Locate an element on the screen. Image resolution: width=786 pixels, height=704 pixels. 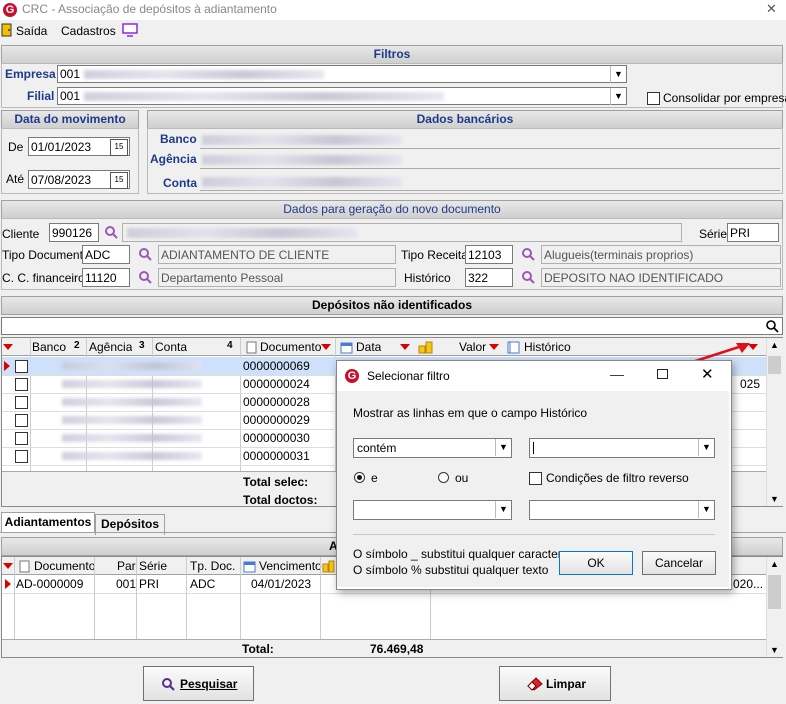
minimize-icon: — is located at coordinates (617, 374).